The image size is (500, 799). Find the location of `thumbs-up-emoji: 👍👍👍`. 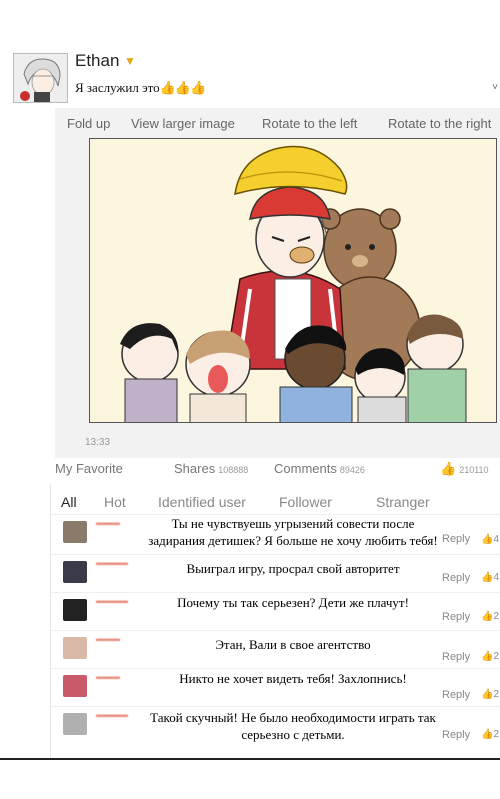

thumbs-up-emoji: 👍👍👍 is located at coordinates (183, 87).